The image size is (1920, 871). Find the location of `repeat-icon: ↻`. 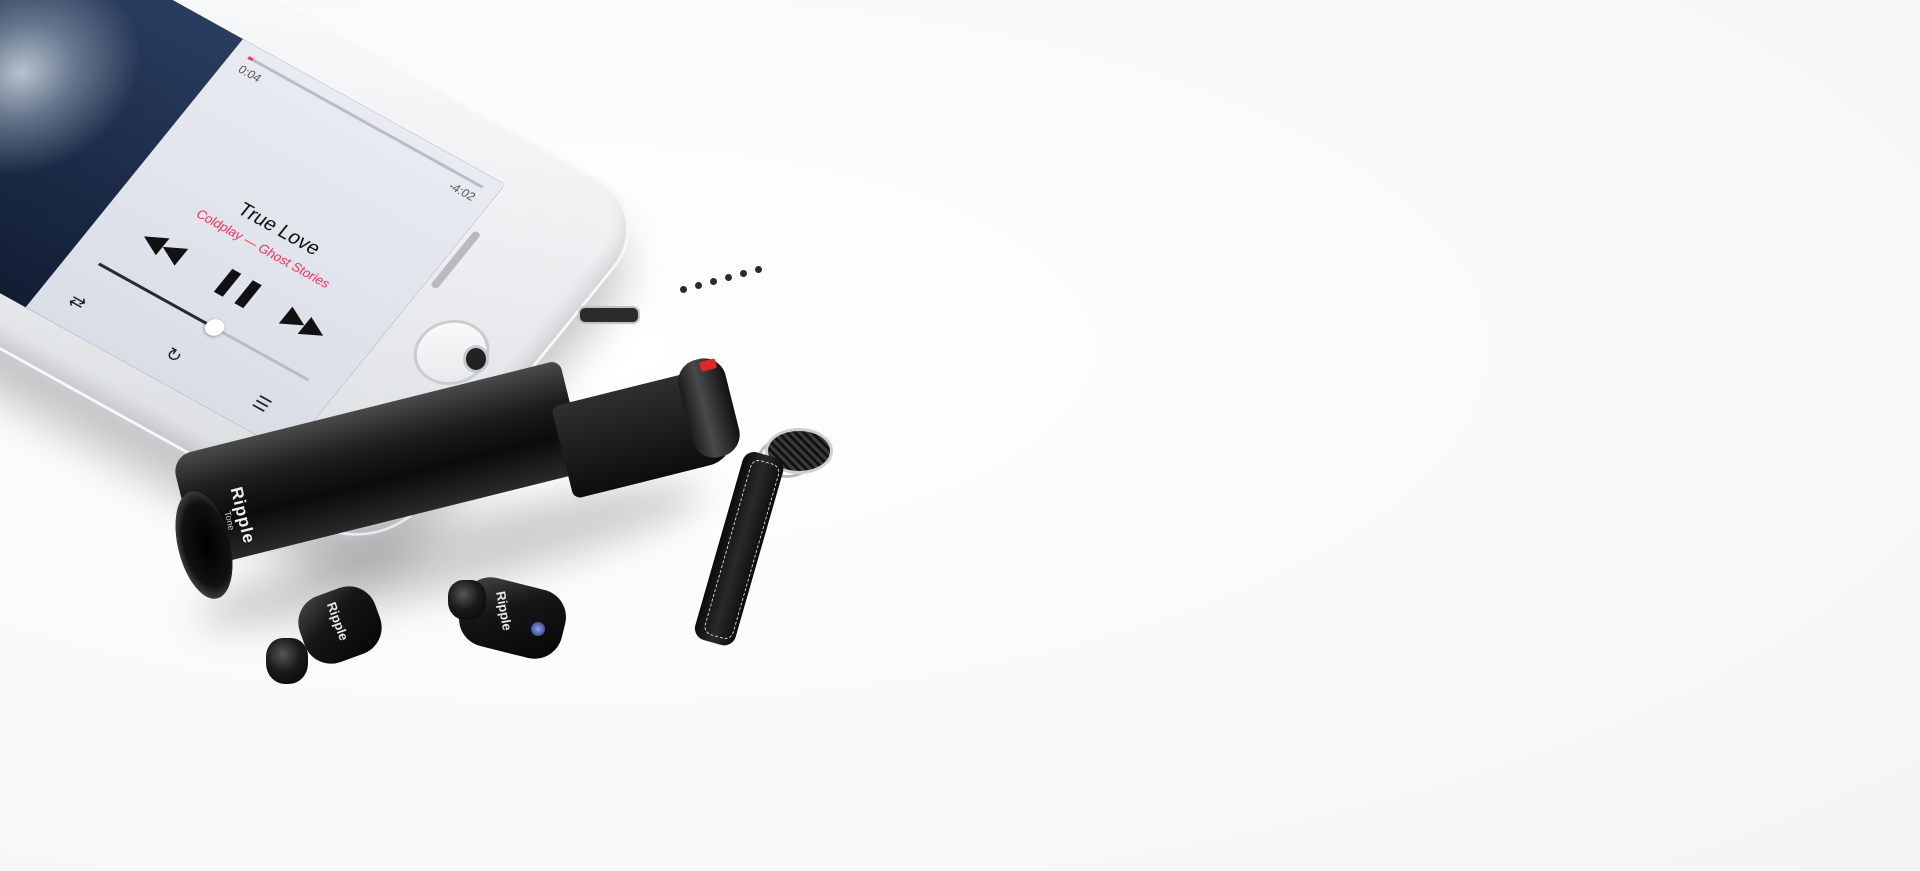

repeat-icon: ↻ is located at coordinates (173, 356).